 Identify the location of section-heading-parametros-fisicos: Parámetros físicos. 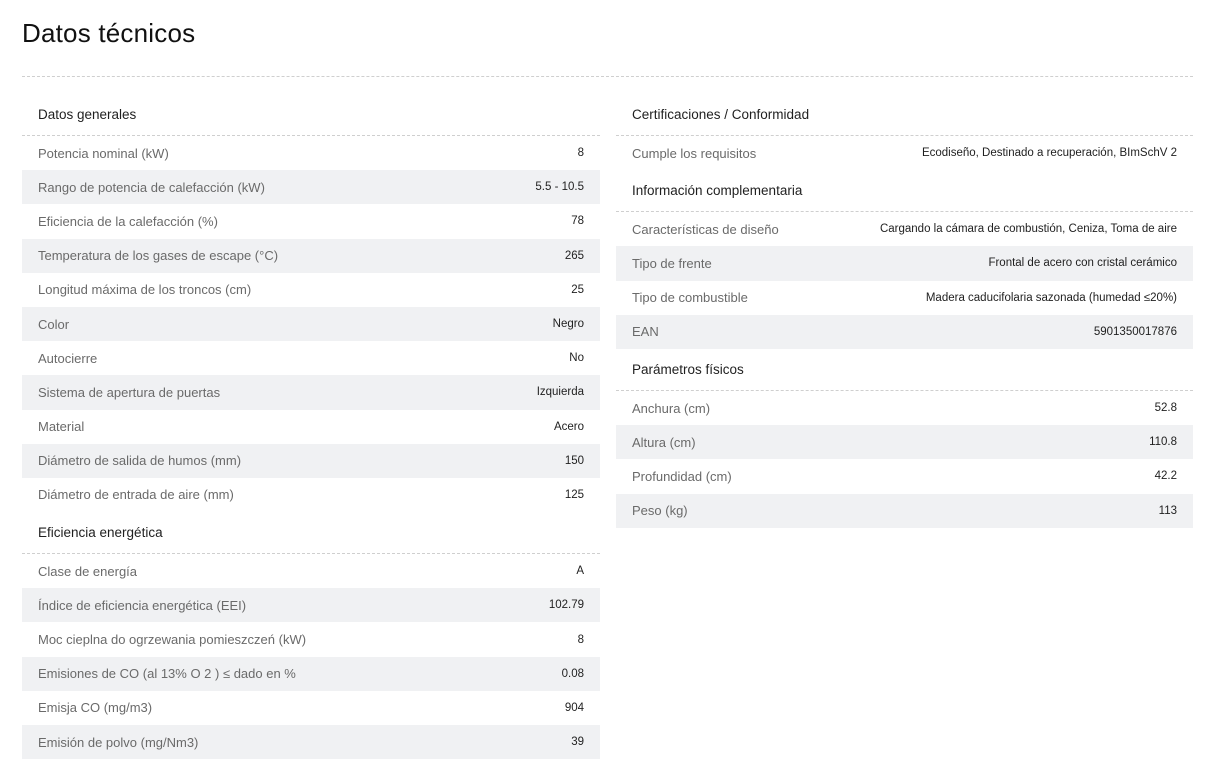
(904, 370).